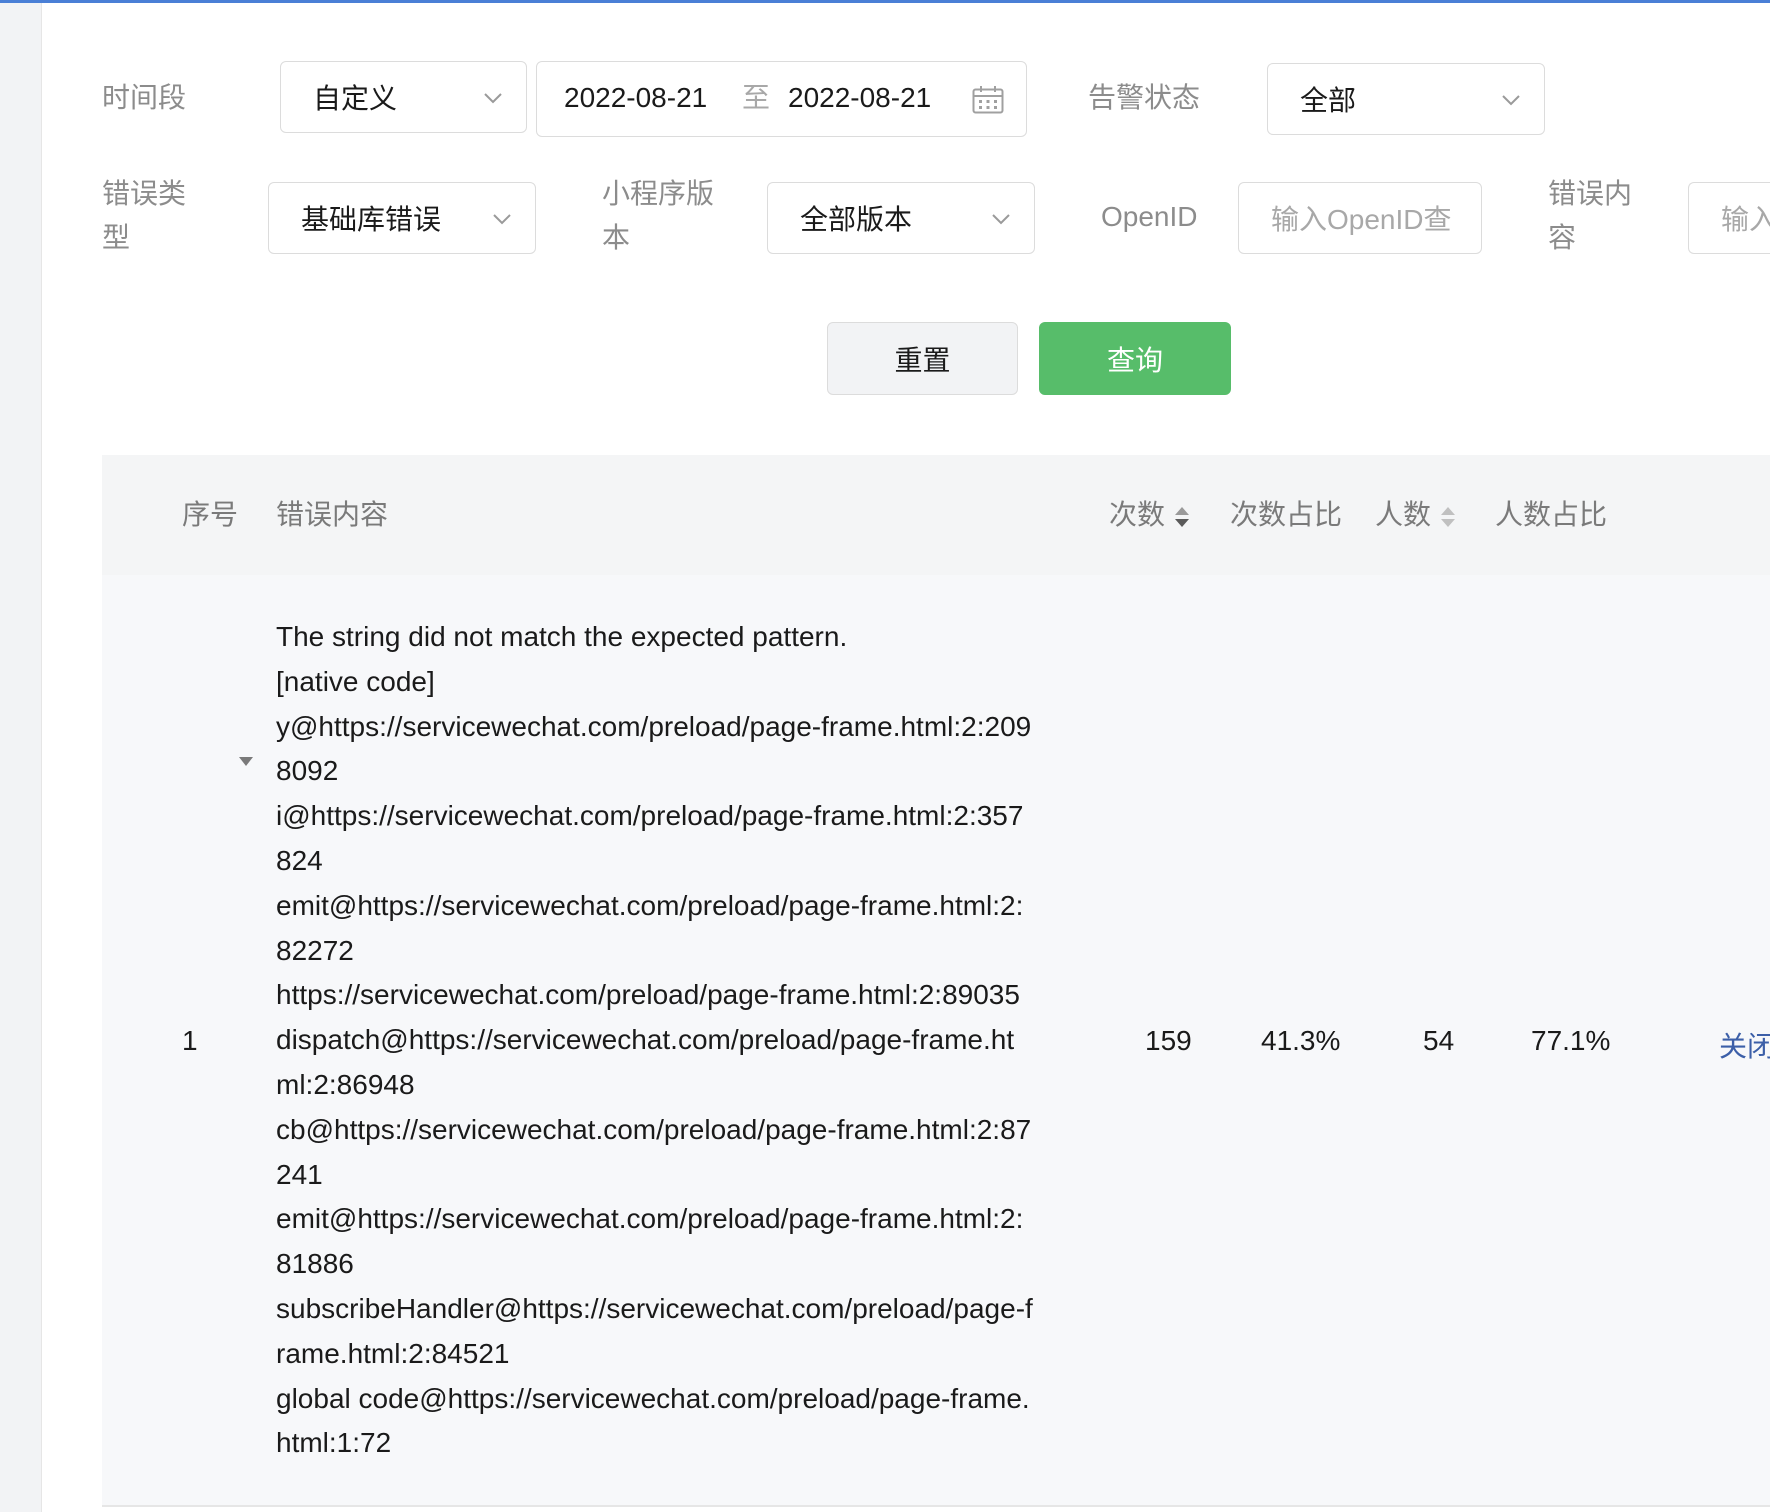 The width and height of the screenshot is (1770, 1512). Describe the element at coordinates (1301, 1040) in the screenshot. I see `row-count-ratio: 41.3%` at that location.